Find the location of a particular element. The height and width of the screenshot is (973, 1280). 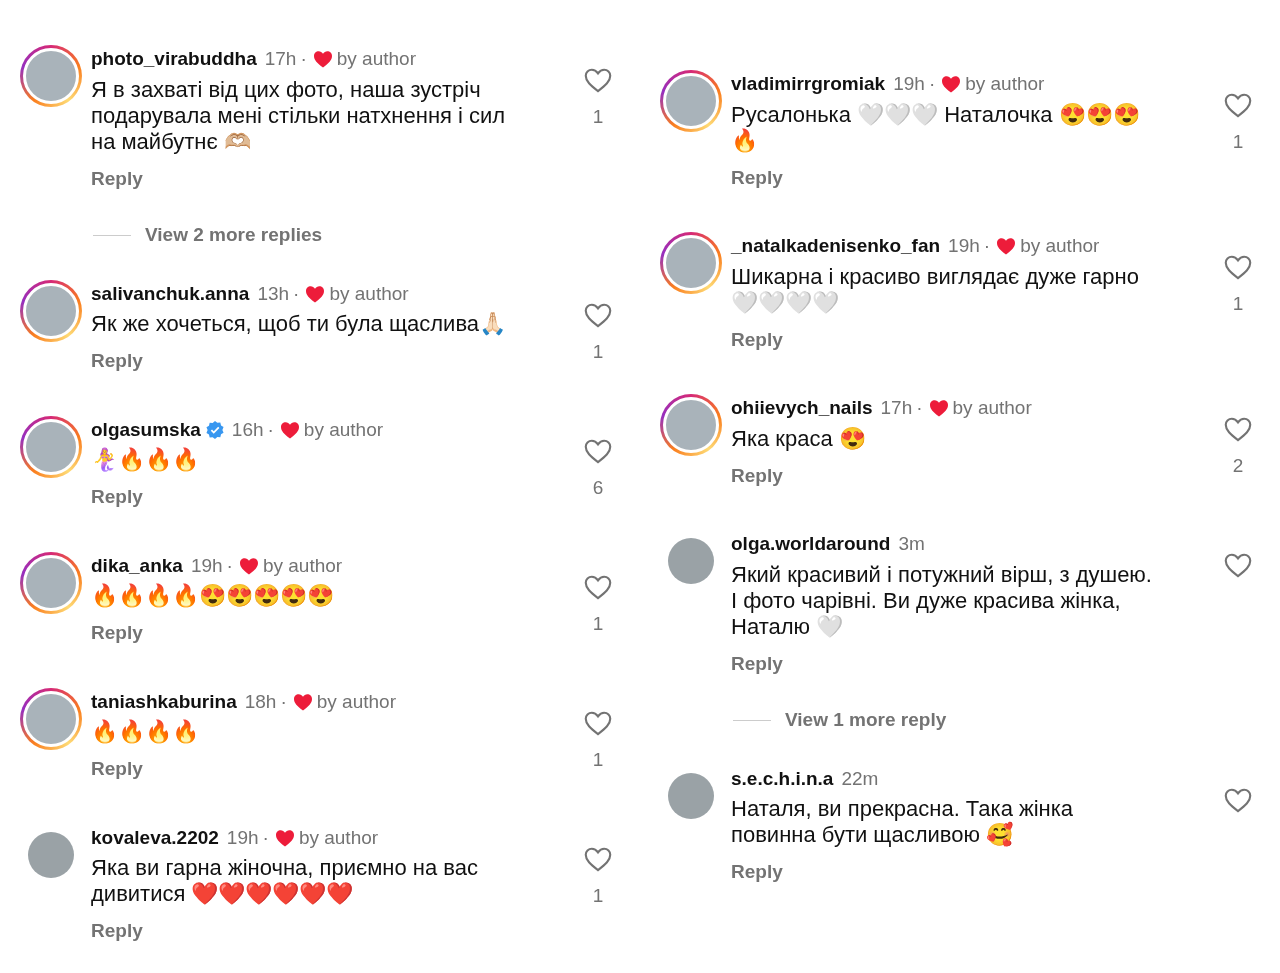

comment-text: Як же хочеться, щоб ти була щаслива🙏🏻 is located at coordinates (299, 324).